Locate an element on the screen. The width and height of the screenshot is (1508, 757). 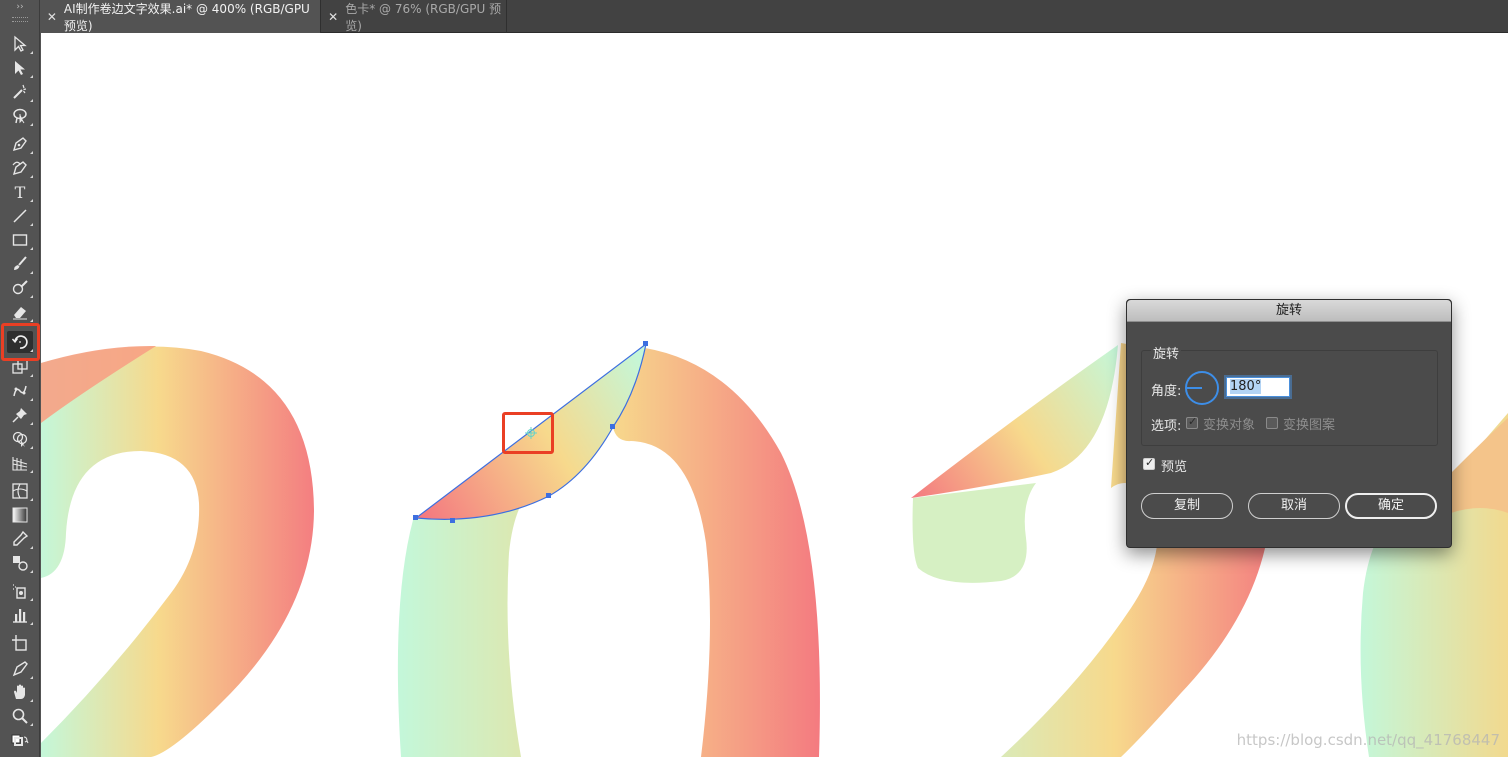
digit-2-right-flap is located at coordinates (1014, 421).